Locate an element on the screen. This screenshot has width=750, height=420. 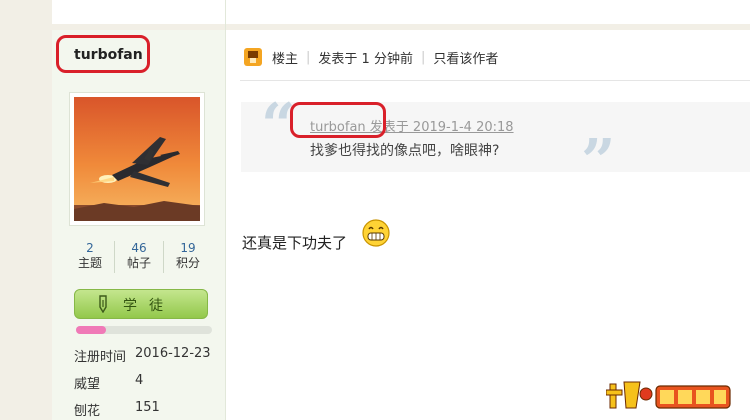
rank-badge: 学徒 is located at coordinates (141, 304).